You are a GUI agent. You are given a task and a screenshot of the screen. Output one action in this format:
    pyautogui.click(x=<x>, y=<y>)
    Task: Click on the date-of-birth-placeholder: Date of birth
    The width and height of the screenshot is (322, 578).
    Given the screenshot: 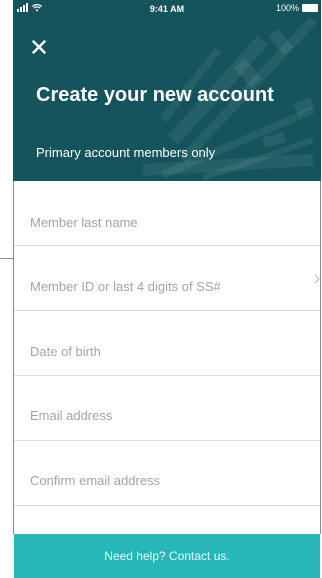 What is the action you would take?
    pyautogui.click(x=65, y=351)
    